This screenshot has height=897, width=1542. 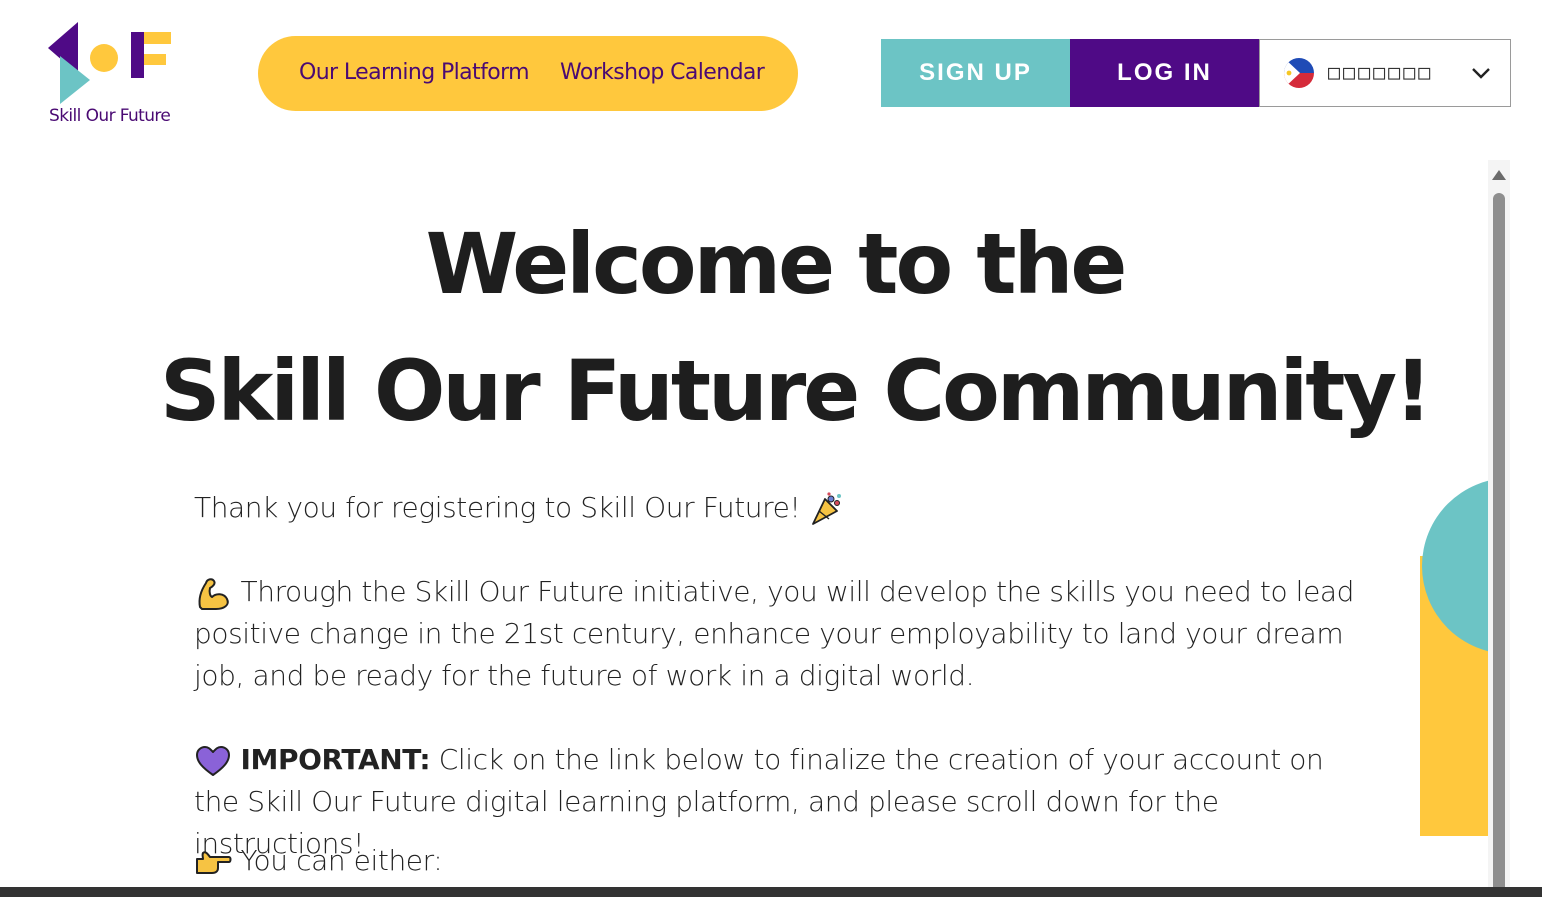 I want to click on language-label: □□□□□□□, so click(x=1381, y=72).